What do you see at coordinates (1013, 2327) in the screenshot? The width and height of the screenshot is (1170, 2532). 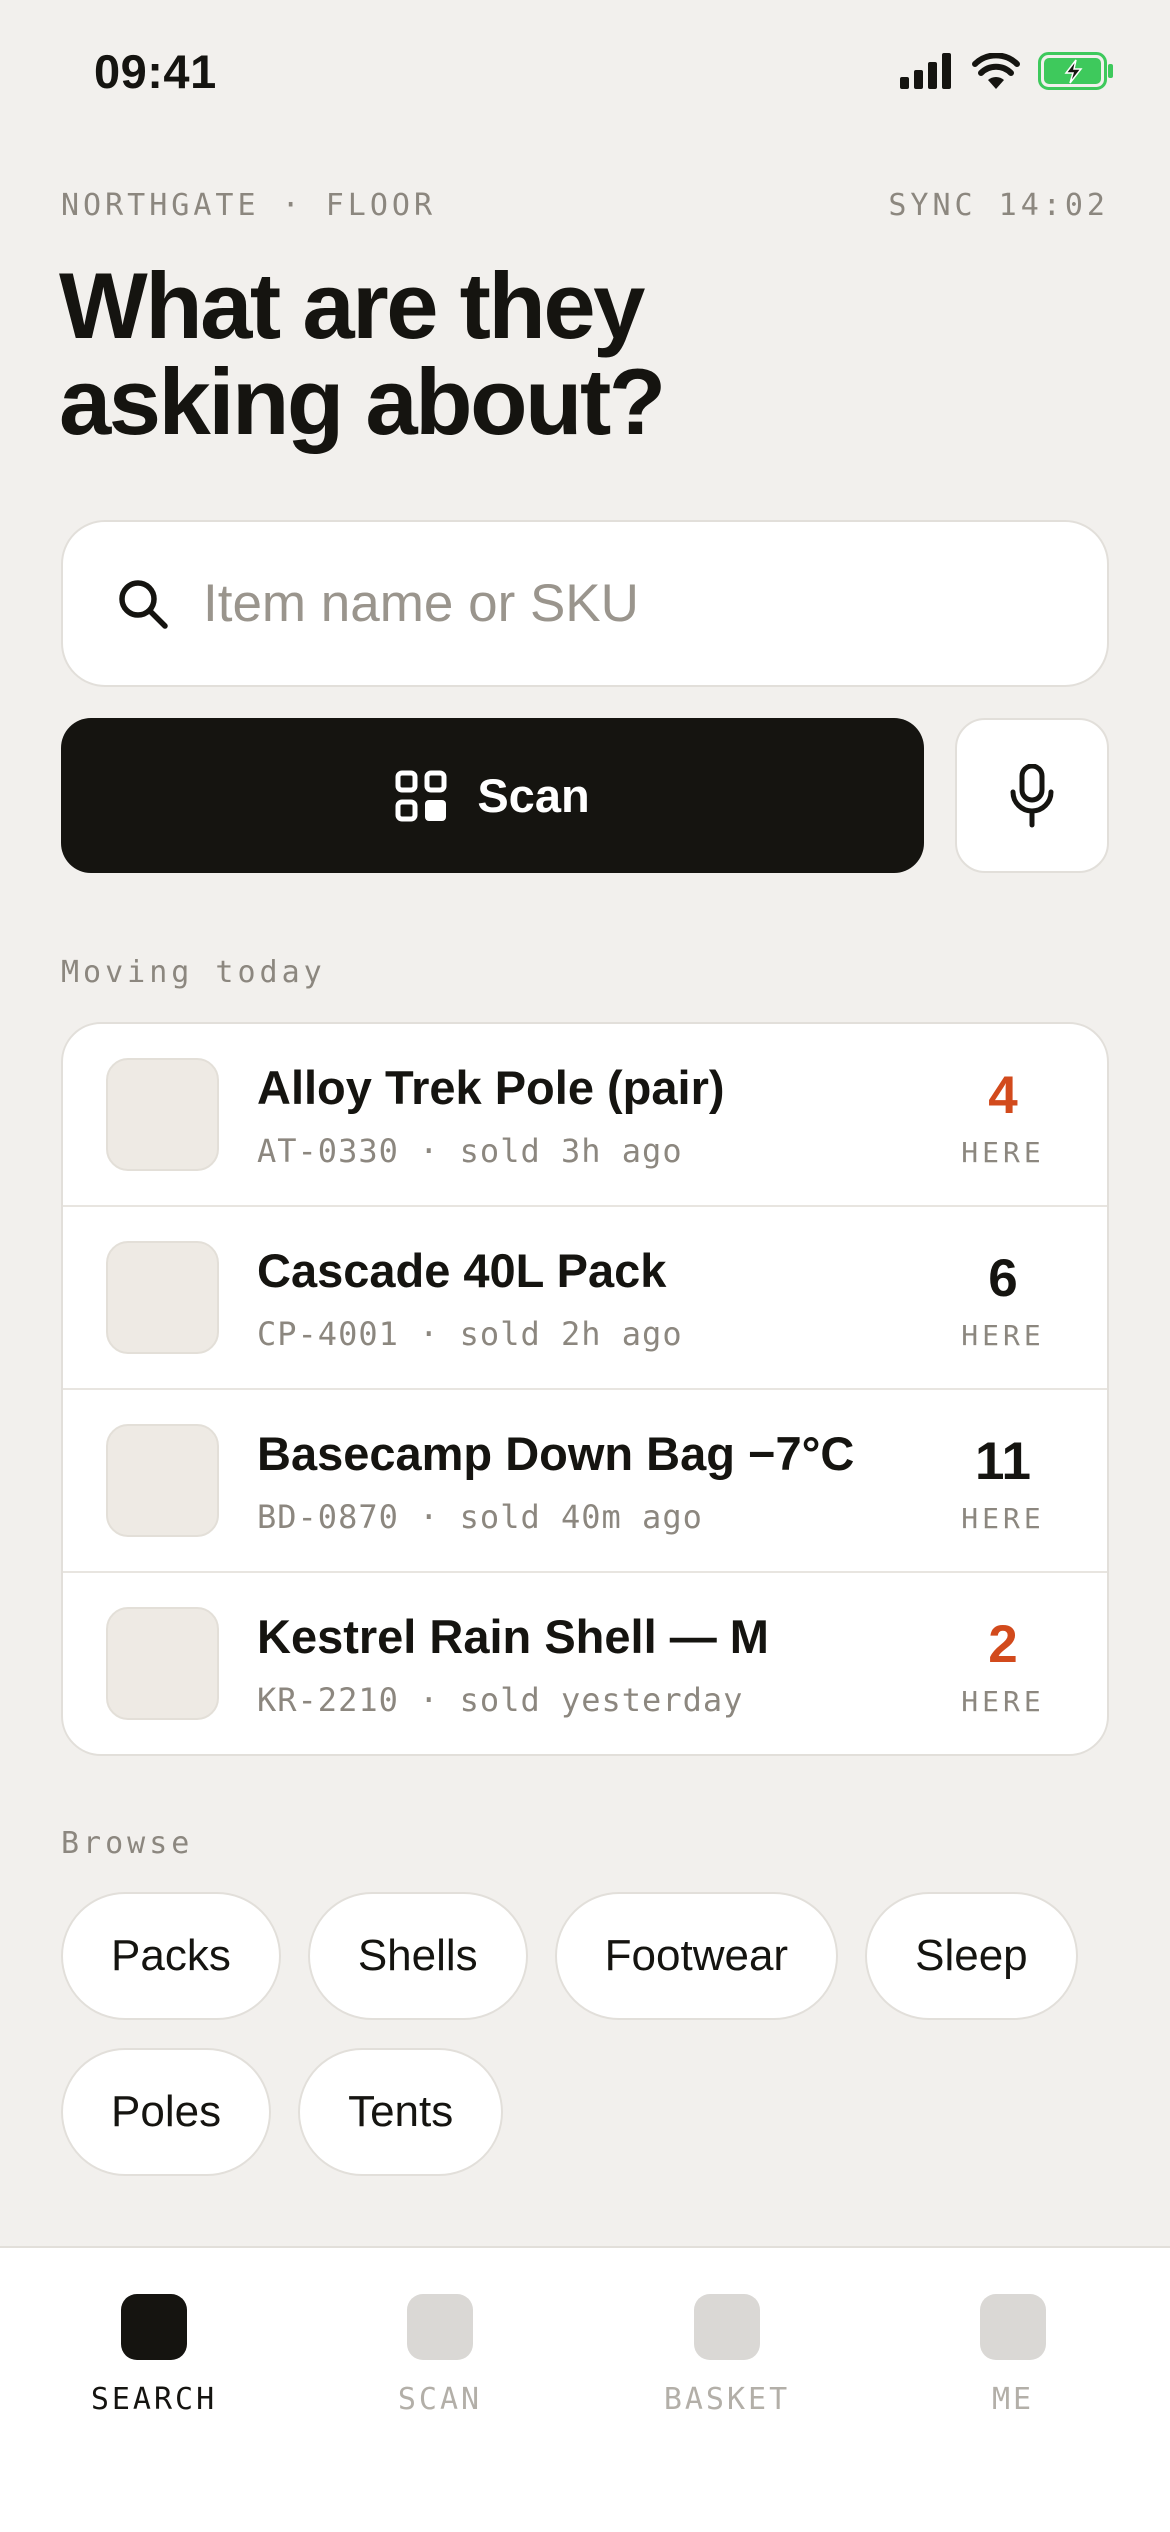 I see `profile-tab-icon` at bounding box center [1013, 2327].